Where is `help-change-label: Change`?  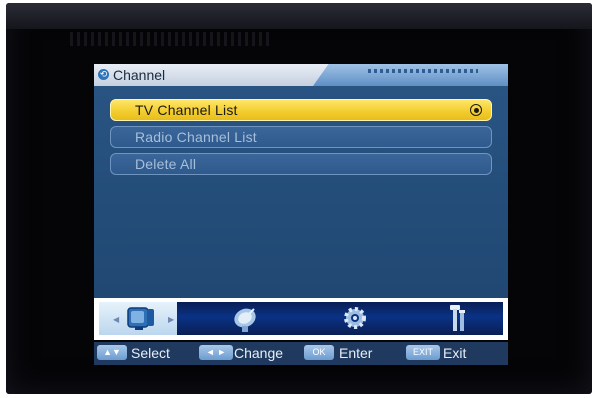 help-change-label: Change is located at coordinates (259, 353).